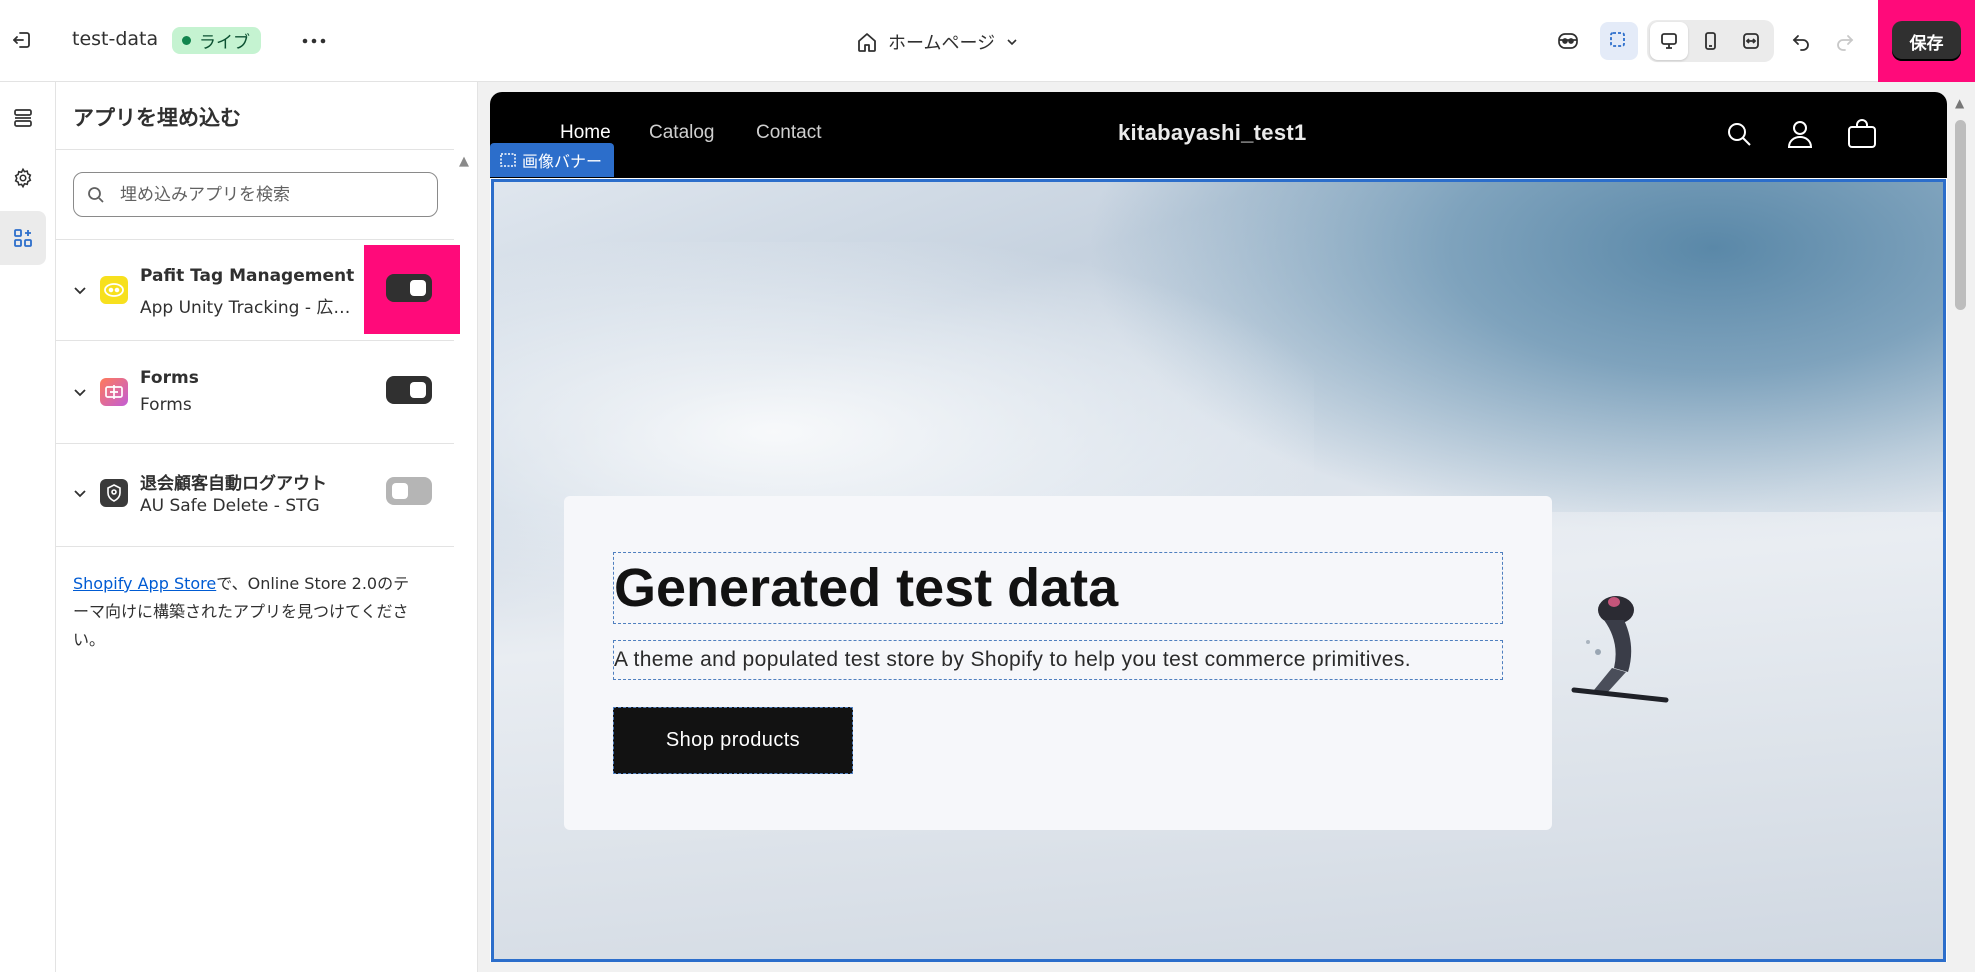  Describe the element at coordinates (409, 288) in the screenshot. I see `app-embed-toggle-pafit` at that location.